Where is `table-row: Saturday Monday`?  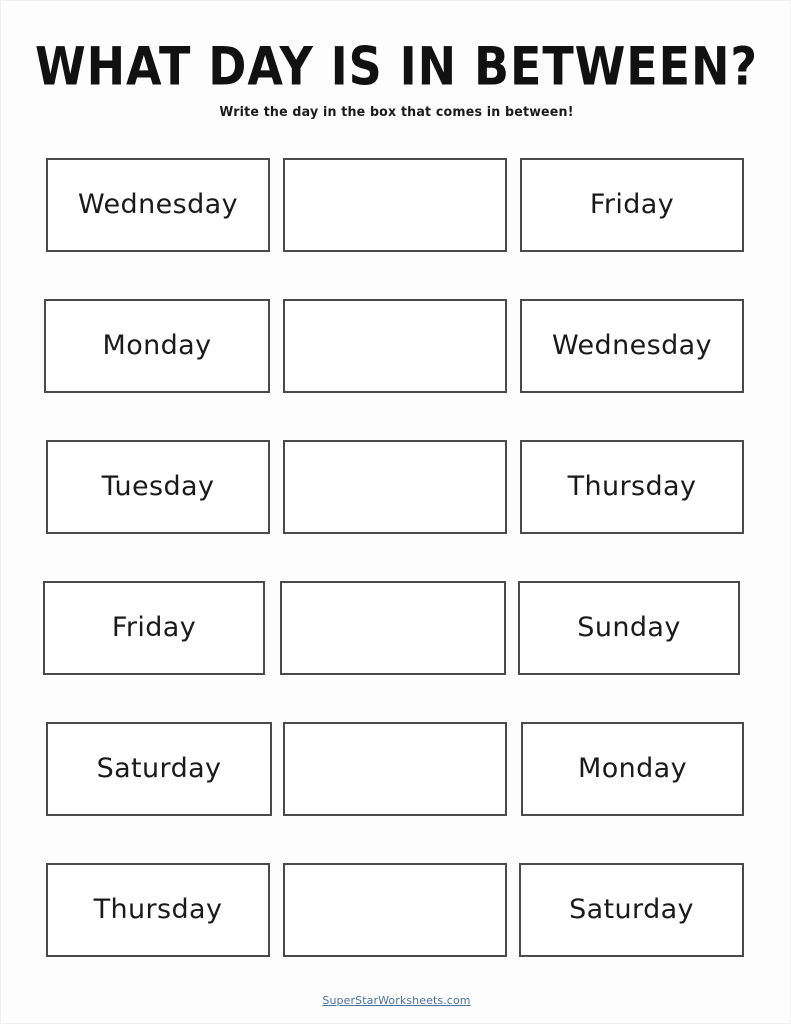 table-row: Saturday Monday is located at coordinates (396, 769).